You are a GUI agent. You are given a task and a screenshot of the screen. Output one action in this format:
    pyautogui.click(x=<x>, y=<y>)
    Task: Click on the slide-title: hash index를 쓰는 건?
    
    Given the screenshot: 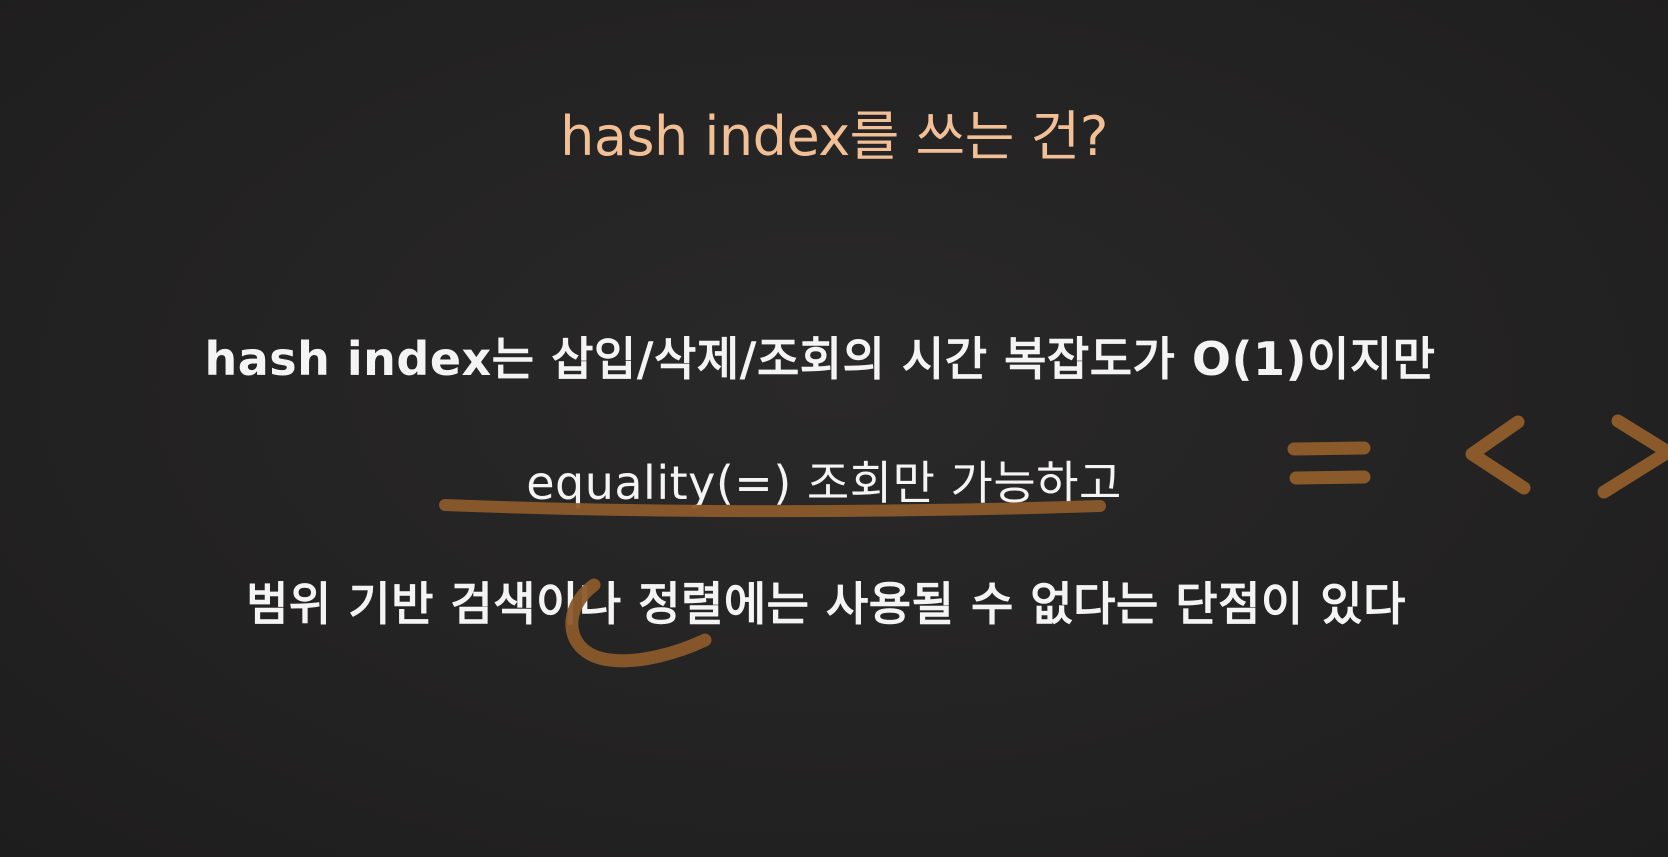 What is the action you would take?
    pyautogui.click(x=834, y=136)
    